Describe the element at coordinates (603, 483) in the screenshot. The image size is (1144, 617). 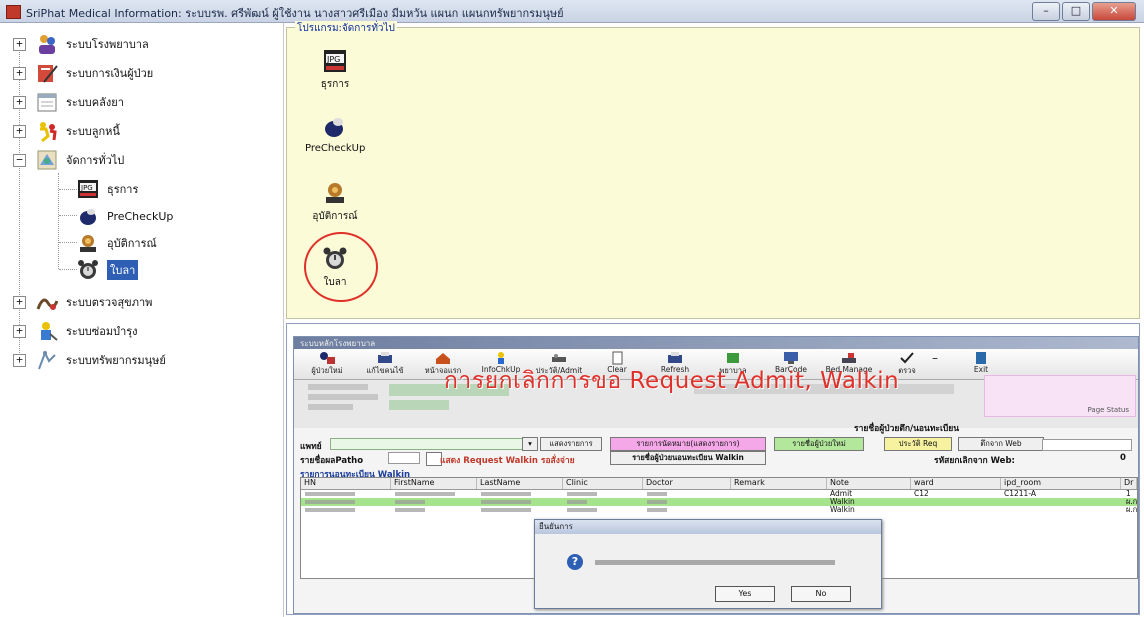
I see `column-header: Clinic` at that location.